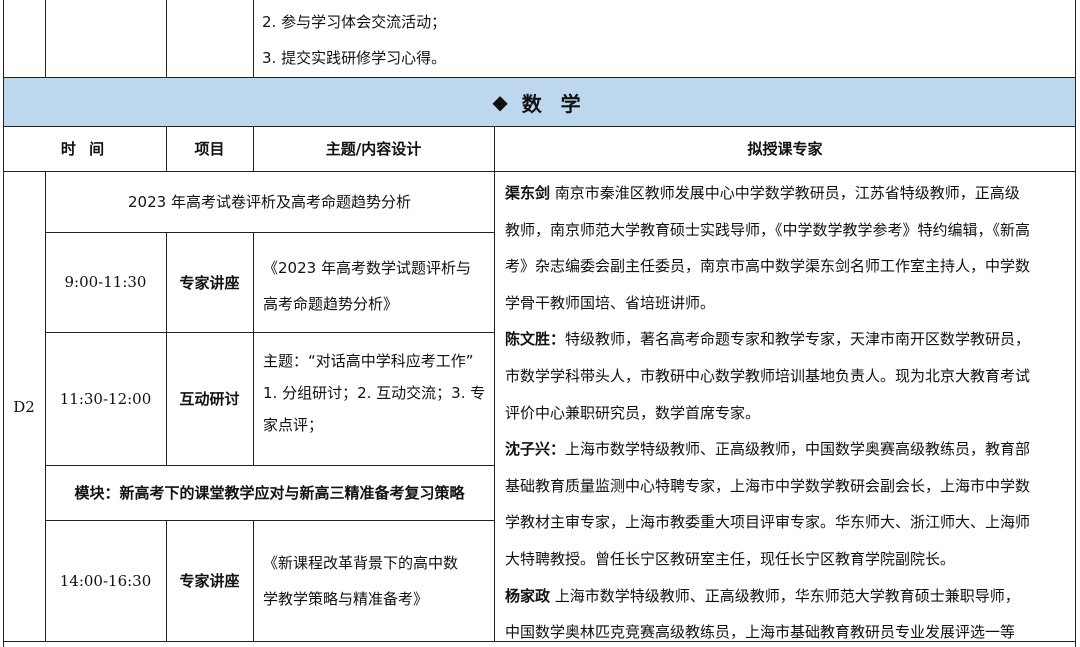 Image resolution: width=1080 pixels, height=647 pixels. Describe the element at coordinates (760, 632) in the screenshot. I see `expert-bio-line: 中国数学奥林匹克竞赛高级教练员，上海市基础教育教研员专业发展评选一等` at that location.